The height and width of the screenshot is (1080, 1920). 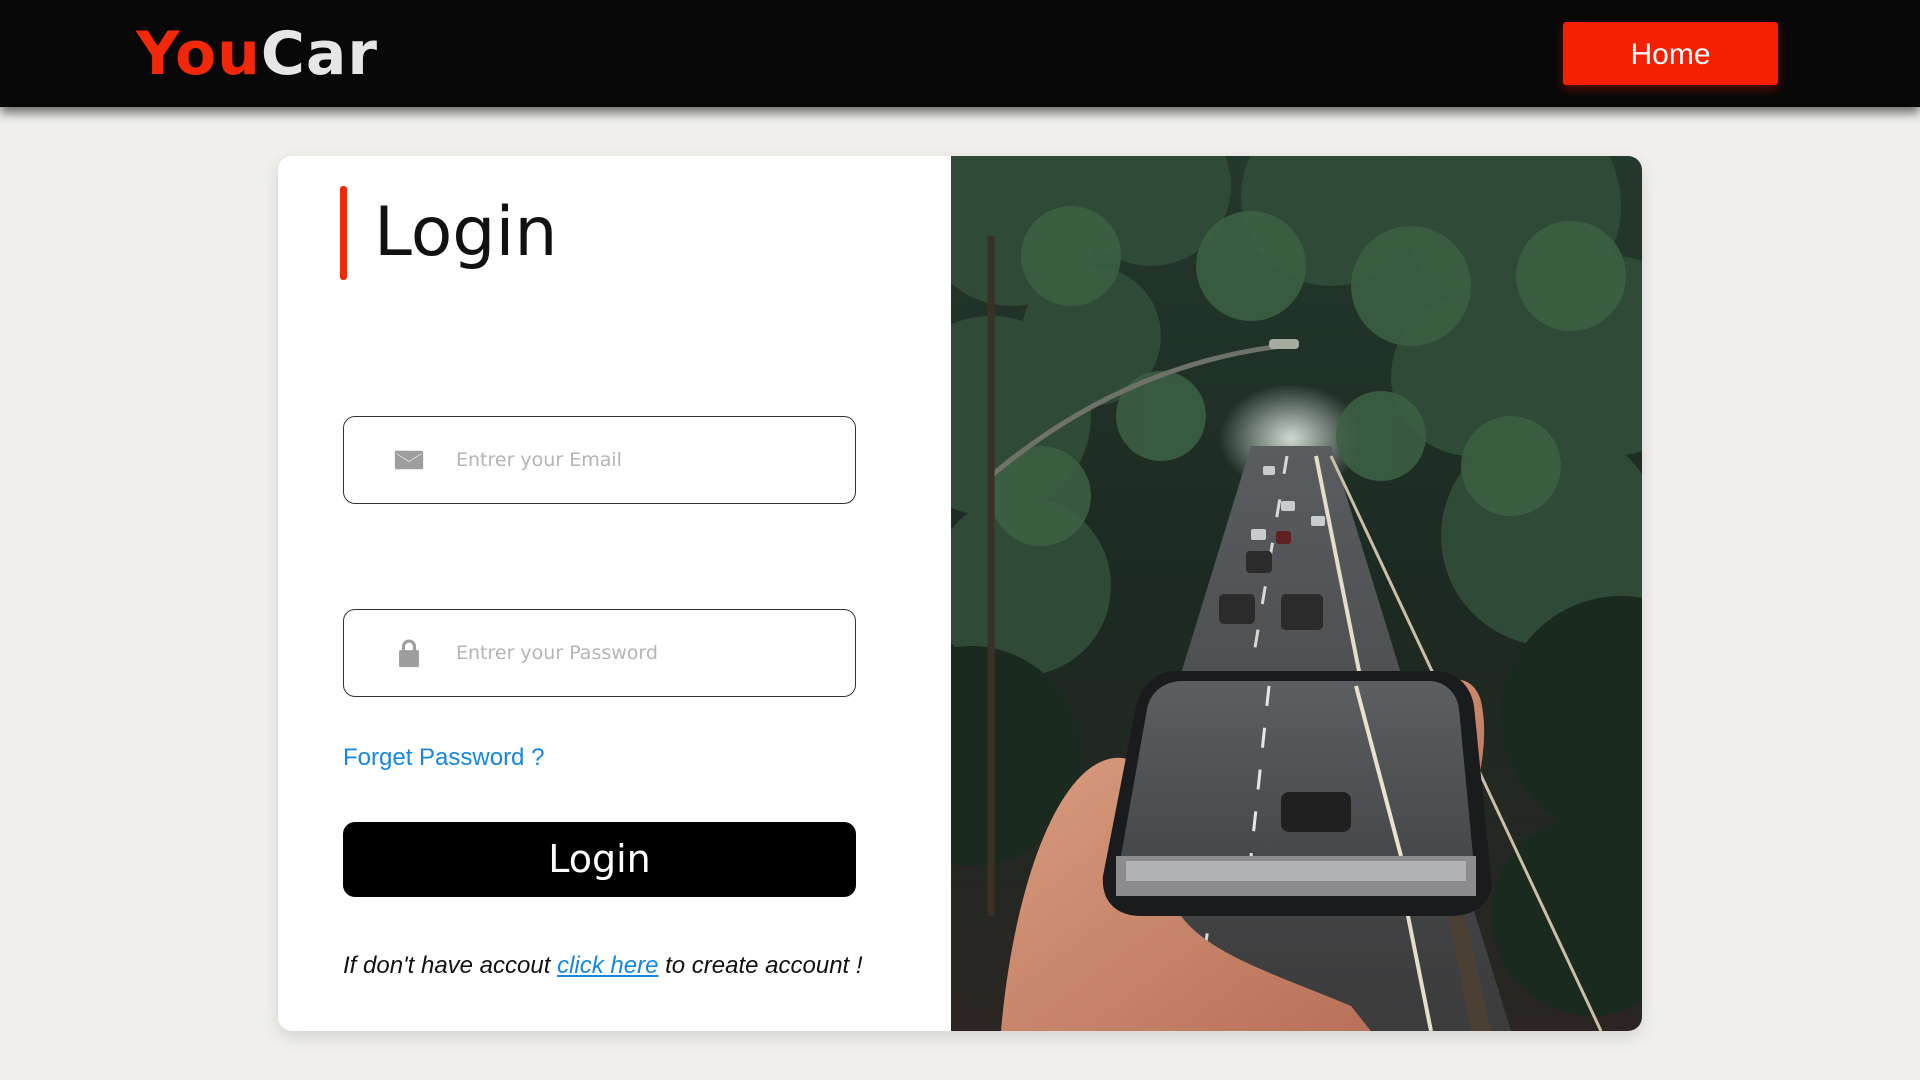 What do you see at coordinates (1297, 793) in the screenshot?
I see `phone-shape` at bounding box center [1297, 793].